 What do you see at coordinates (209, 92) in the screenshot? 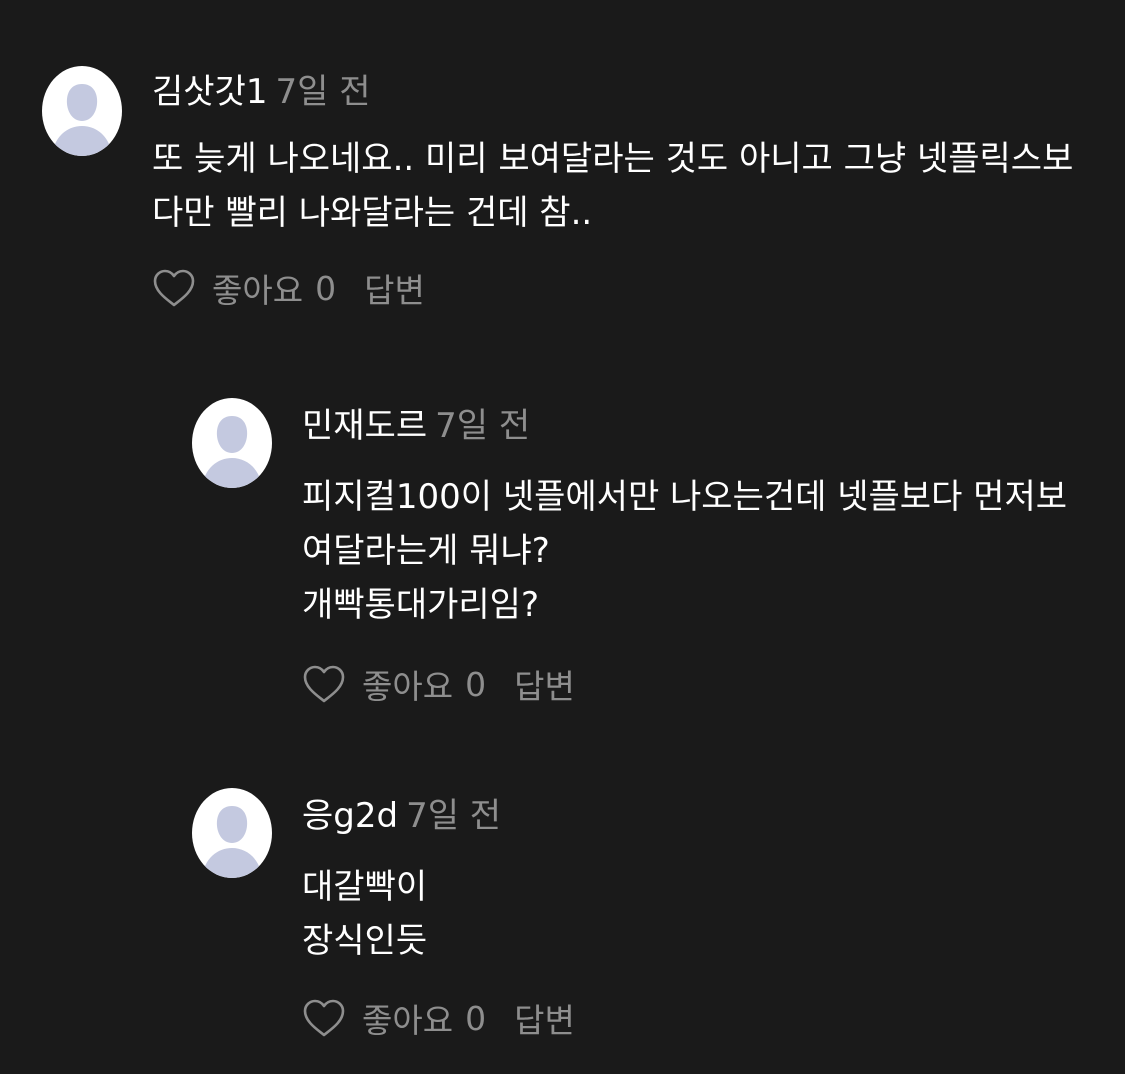
I see `comment-author: 김삿갓1` at bounding box center [209, 92].